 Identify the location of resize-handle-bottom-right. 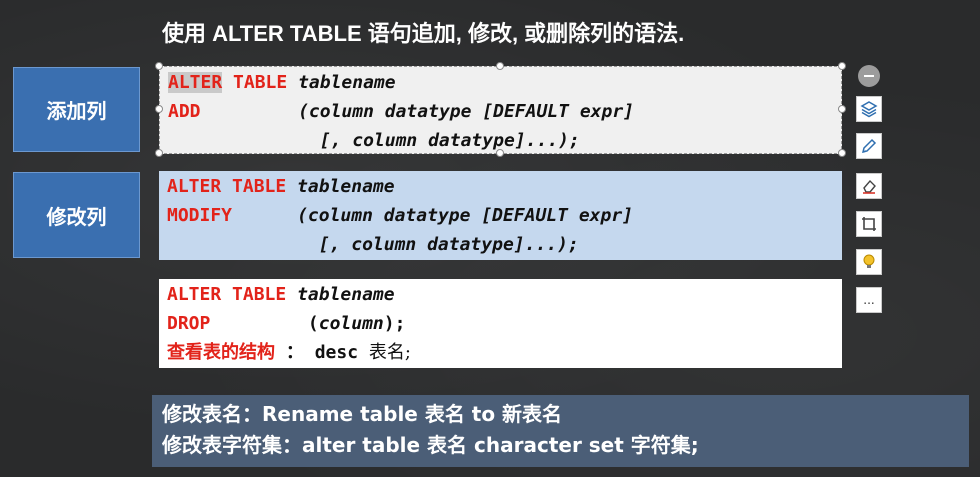
(842, 153).